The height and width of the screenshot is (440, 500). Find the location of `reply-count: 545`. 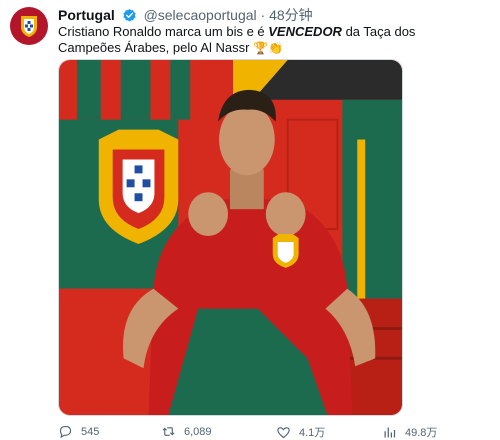

reply-count: 545 is located at coordinates (90, 431).